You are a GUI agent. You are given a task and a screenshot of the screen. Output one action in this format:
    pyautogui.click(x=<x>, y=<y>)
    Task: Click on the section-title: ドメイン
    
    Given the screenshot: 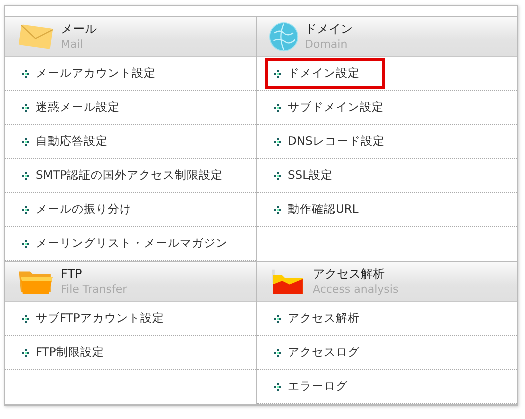 What is the action you would take?
    pyautogui.click(x=329, y=29)
    